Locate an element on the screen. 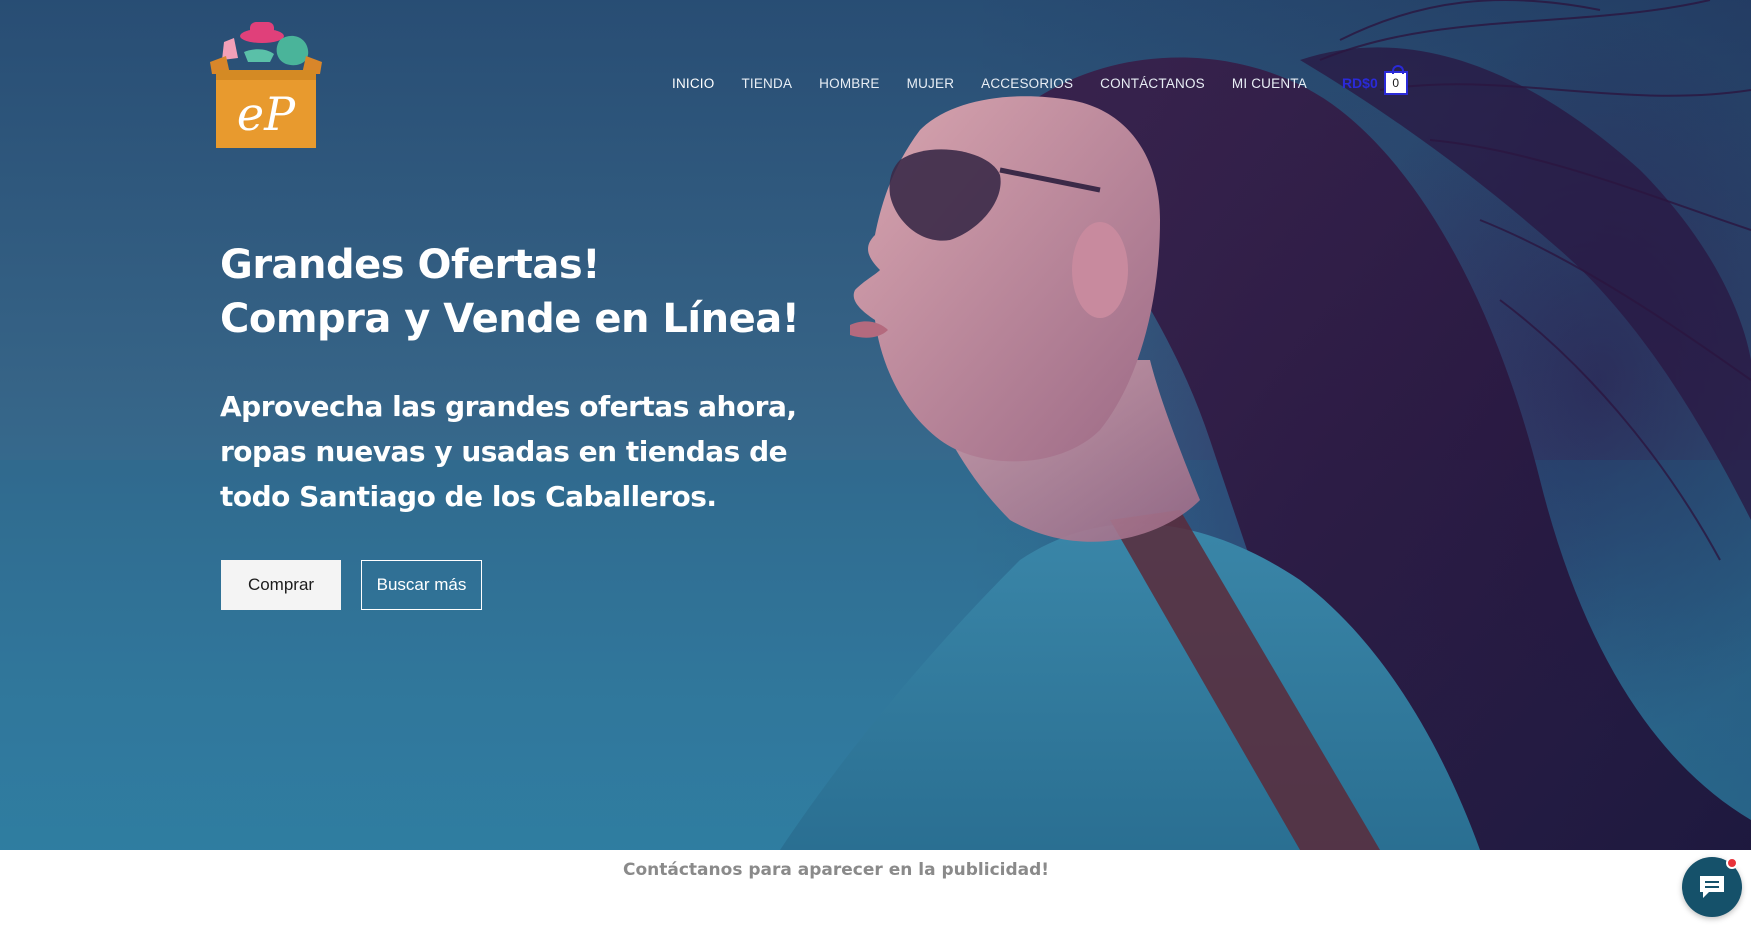 The height and width of the screenshot is (930, 1751). nav-item-contactanos: CONTÁCTANOS is located at coordinates (1152, 83).